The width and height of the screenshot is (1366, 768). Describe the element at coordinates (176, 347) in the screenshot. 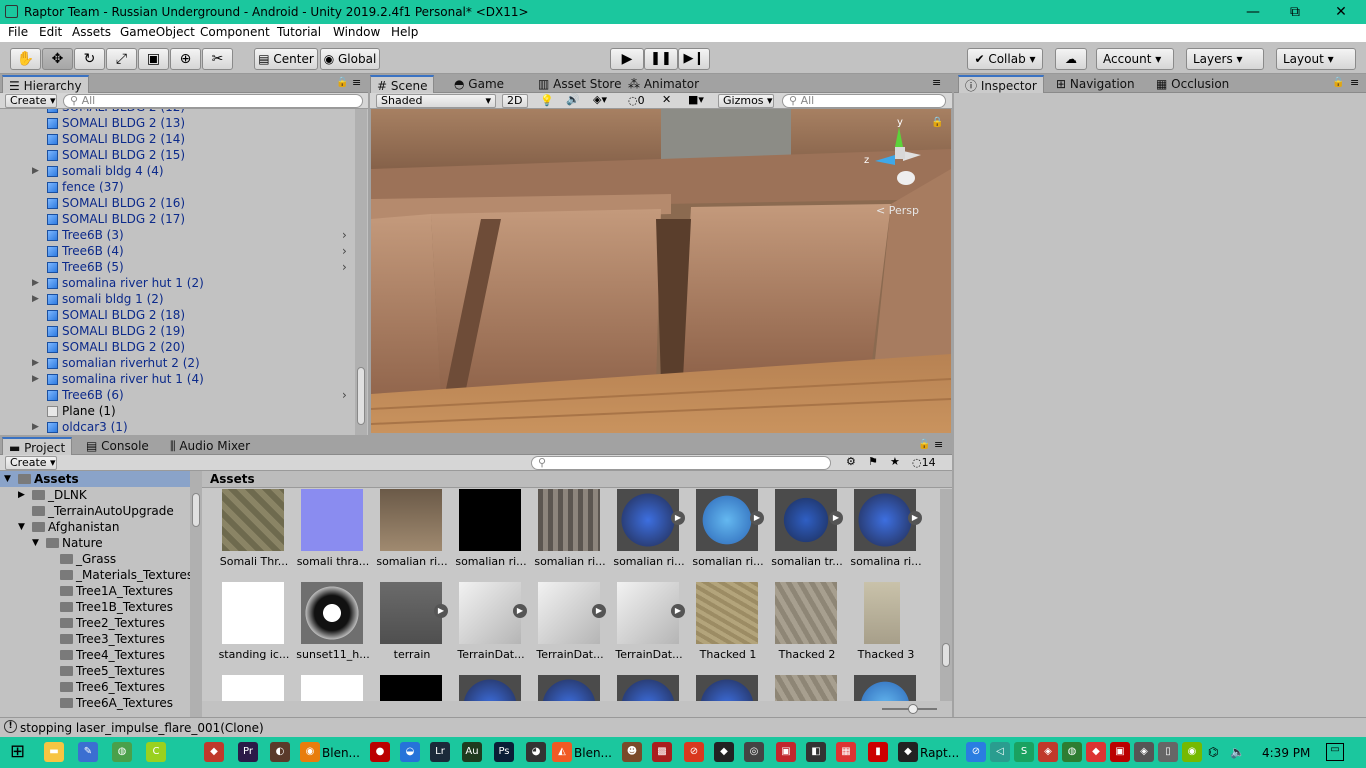

I see `hierarchy-item: SOMALI BLDG 2 (20)` at that location.